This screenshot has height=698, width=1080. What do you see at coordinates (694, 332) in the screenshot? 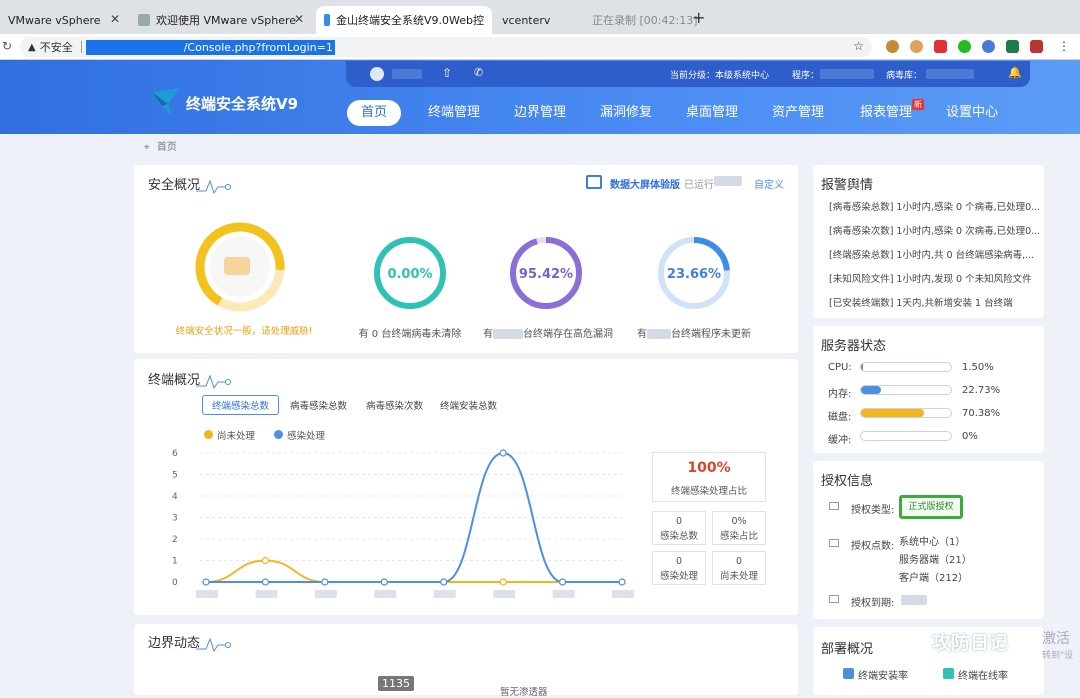
I see `program-outdated-caption: 有 台终端程序未更新` at bounding box center [694, 332].